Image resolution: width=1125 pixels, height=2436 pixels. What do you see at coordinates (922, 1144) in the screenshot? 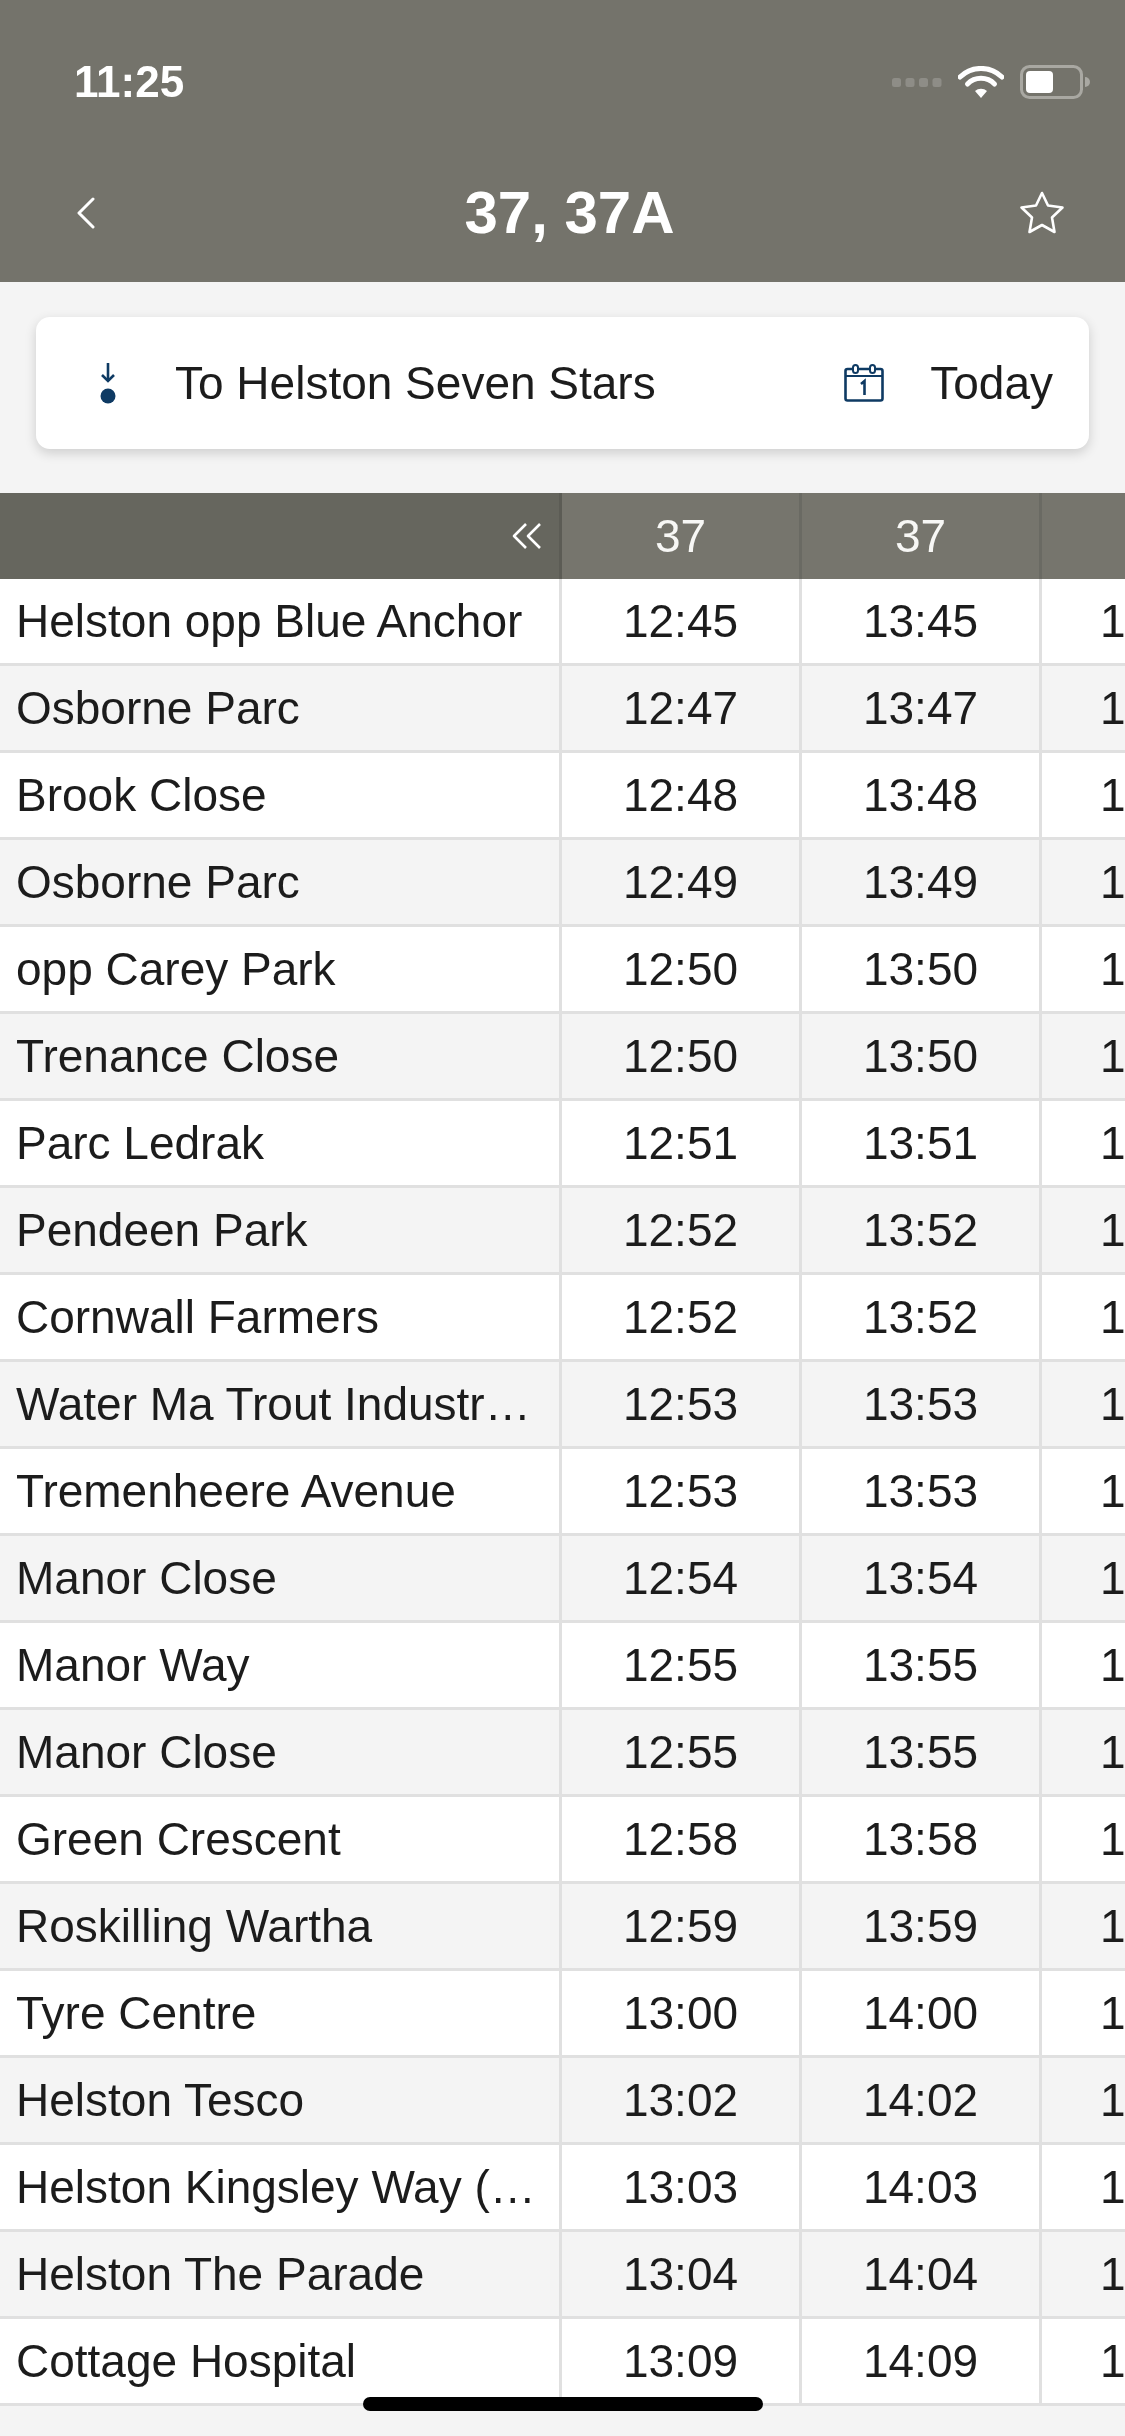
I see `departure-time-cell: 13:51` at bounding box center [922, 1144].